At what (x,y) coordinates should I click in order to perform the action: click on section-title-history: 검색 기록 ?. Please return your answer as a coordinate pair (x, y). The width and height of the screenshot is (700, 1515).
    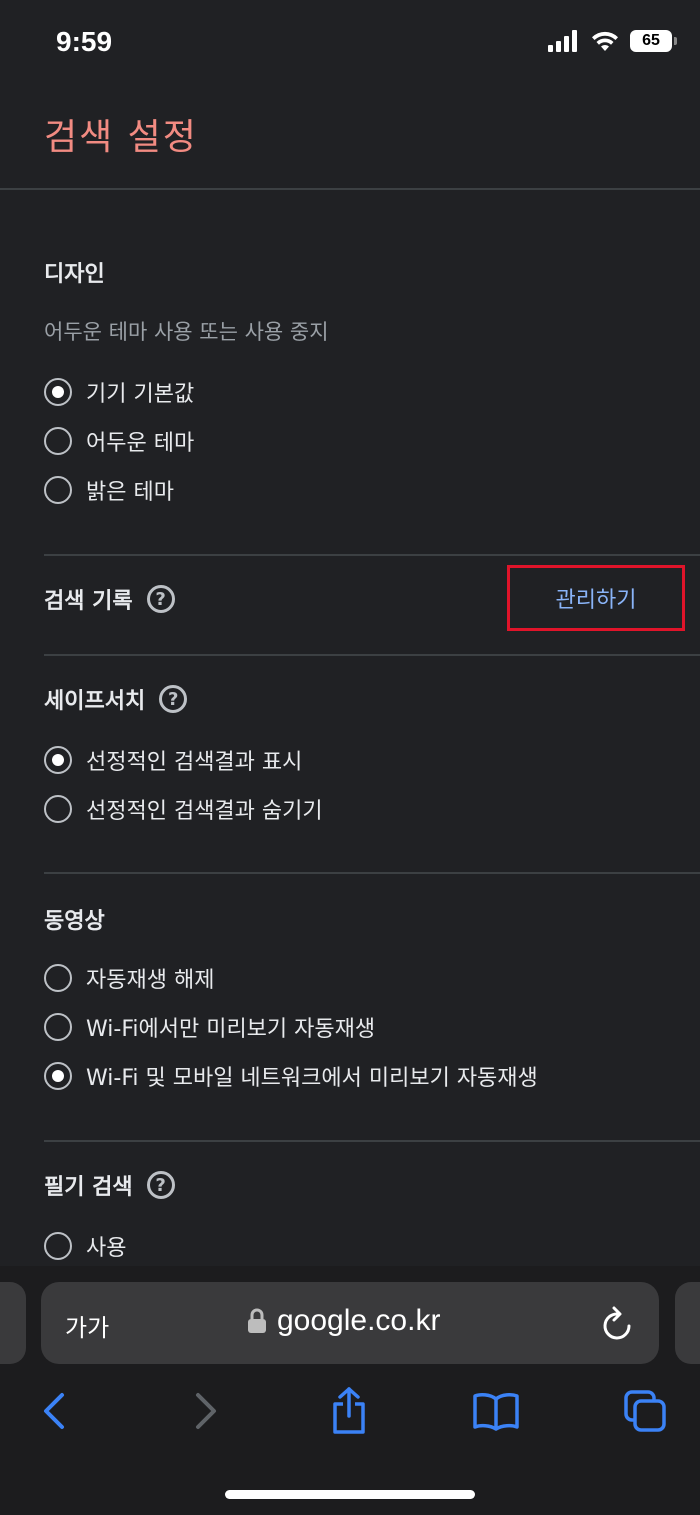
    Looking at the image, I should click on (109, 599).